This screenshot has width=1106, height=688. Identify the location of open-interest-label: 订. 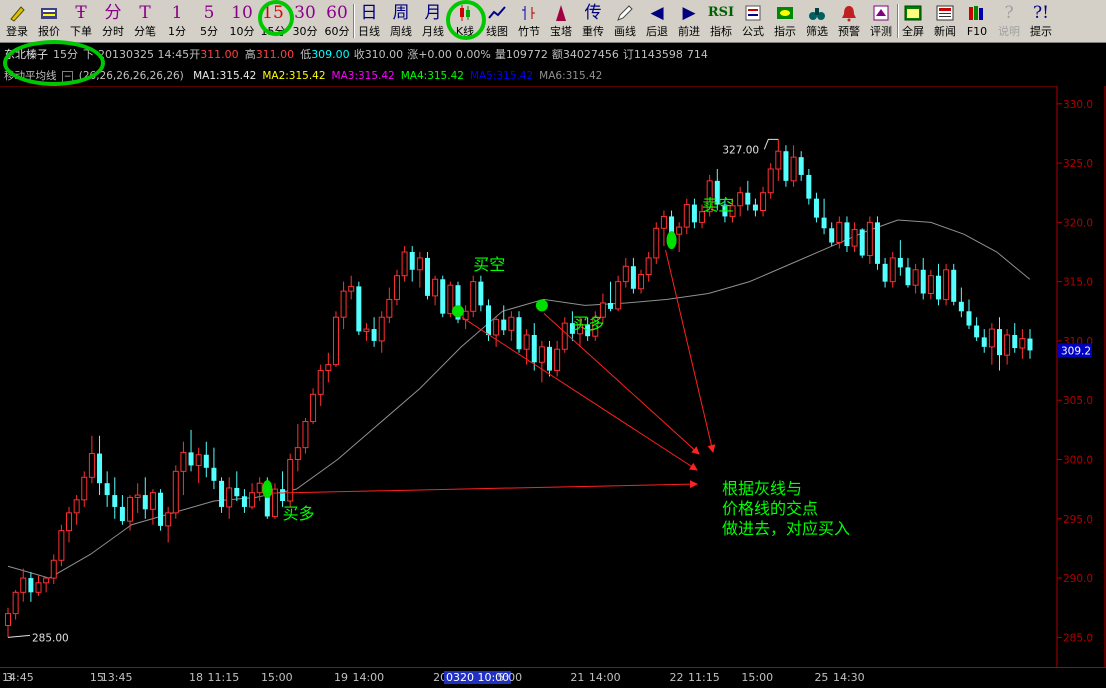
(628, 54).